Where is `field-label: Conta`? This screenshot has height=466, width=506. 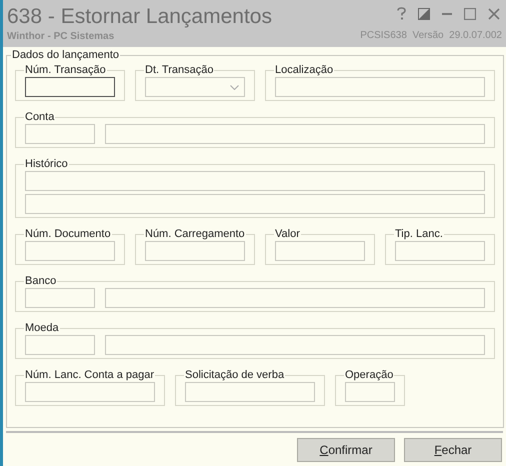
field-label: Conta is located at coordinates (40, 117).